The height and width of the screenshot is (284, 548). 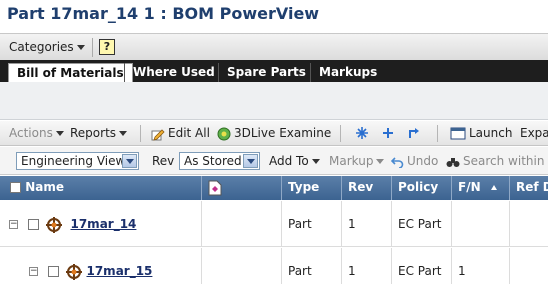 What do you see at coordinates (312, 188) in the screenshot?
I see `column-type: Type` at bounding box center [312, 188].